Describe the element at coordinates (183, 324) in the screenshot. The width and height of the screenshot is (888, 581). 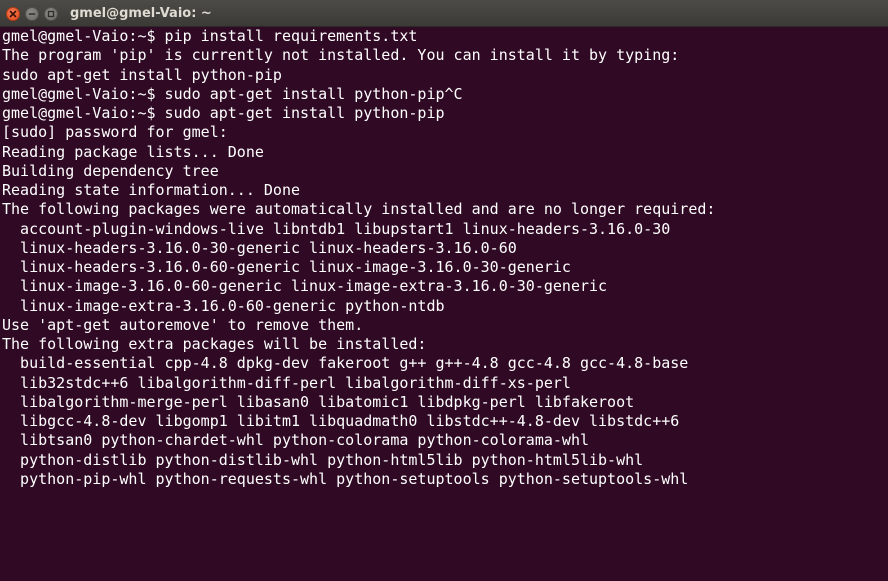
I see `terminal-line: Use 'apt-get autoremove' to remove them.` at that location.